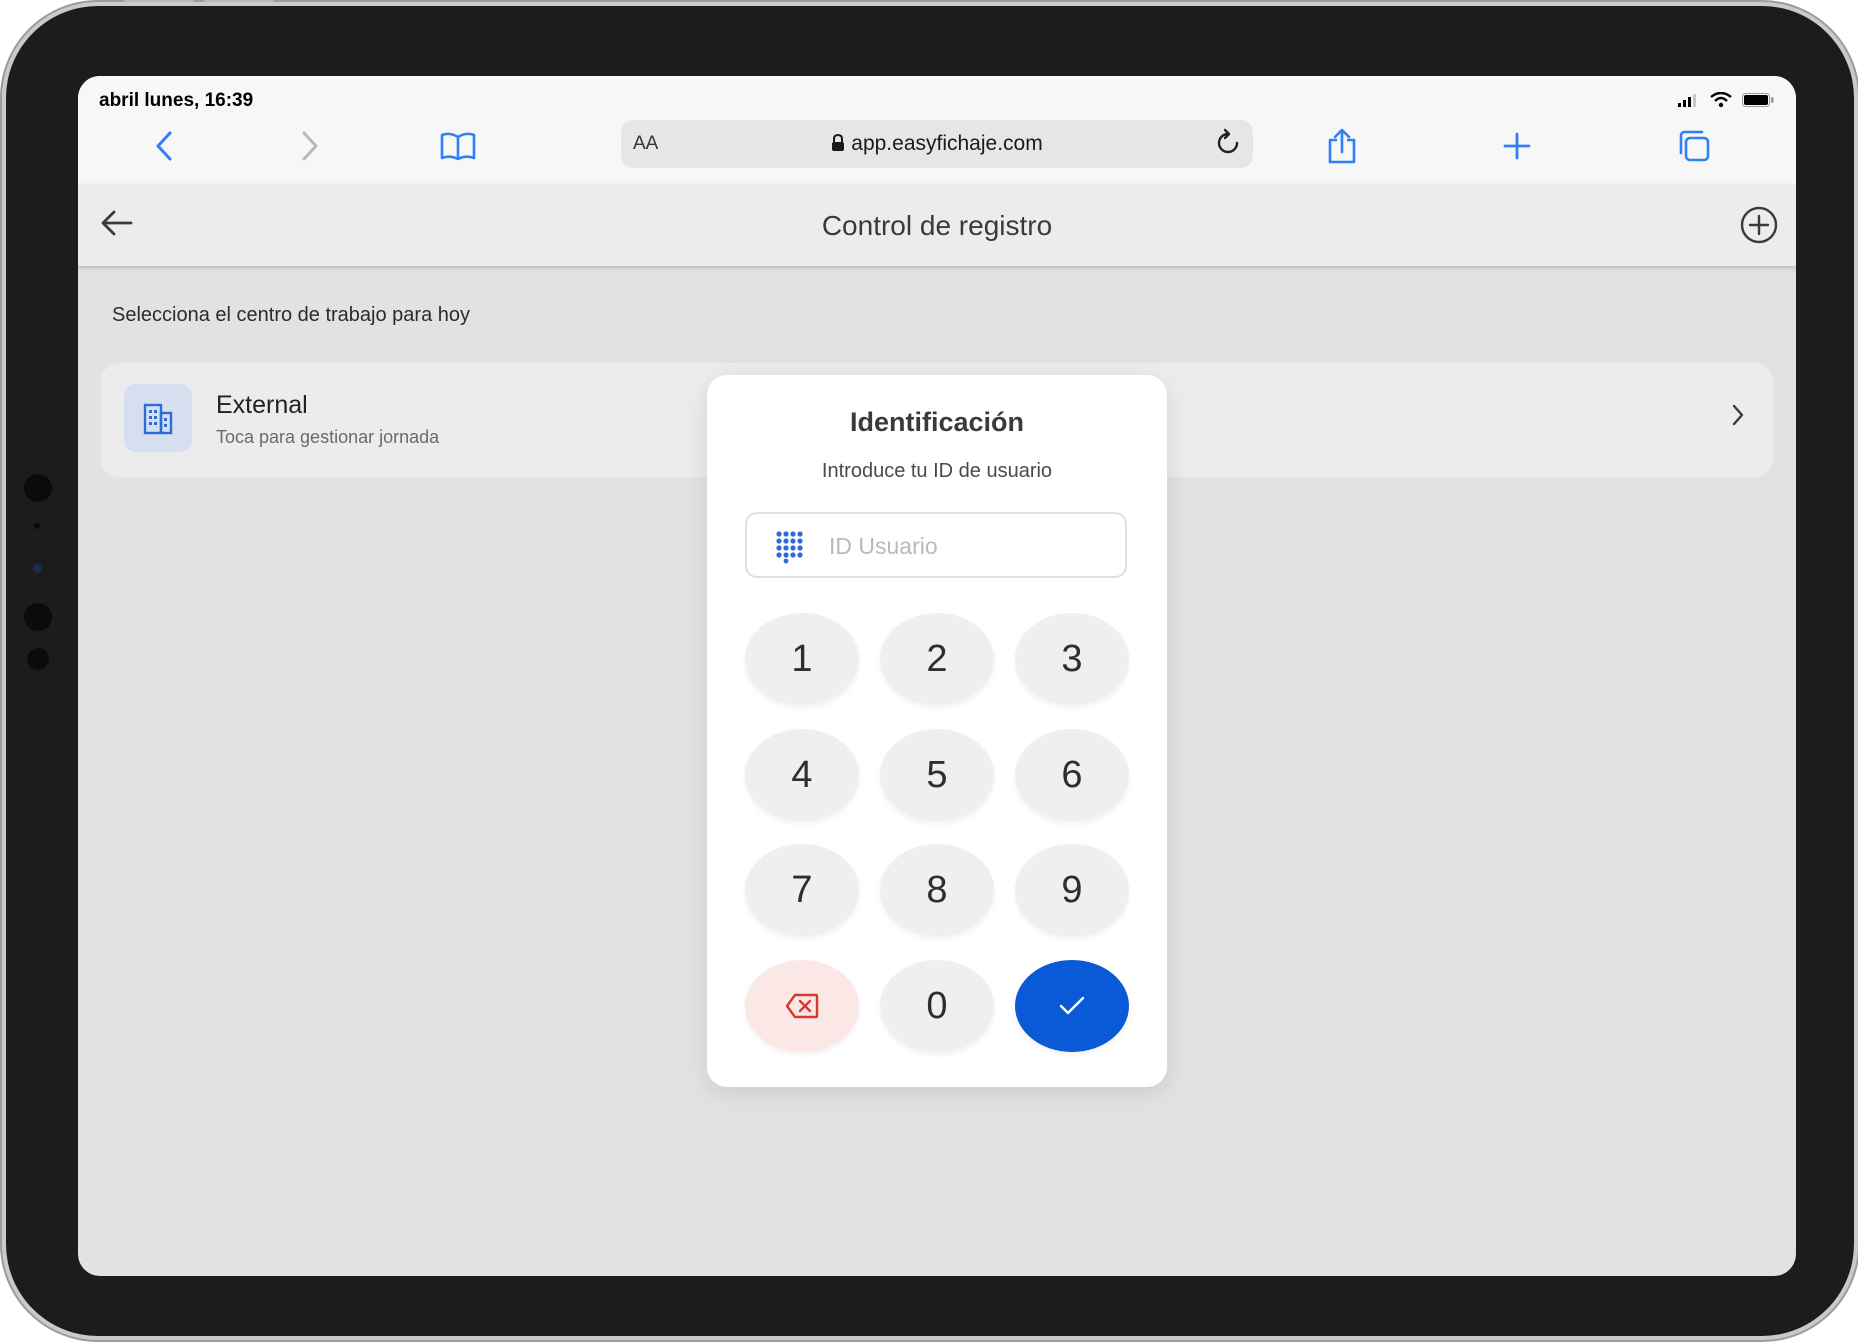 The height and width of the screenshot is (1342, 1858). What do you see at coordinates (947, 143) in the screenshot?
I see `url-text: app.easyfichaje.com` at bounding box center [947, 143].